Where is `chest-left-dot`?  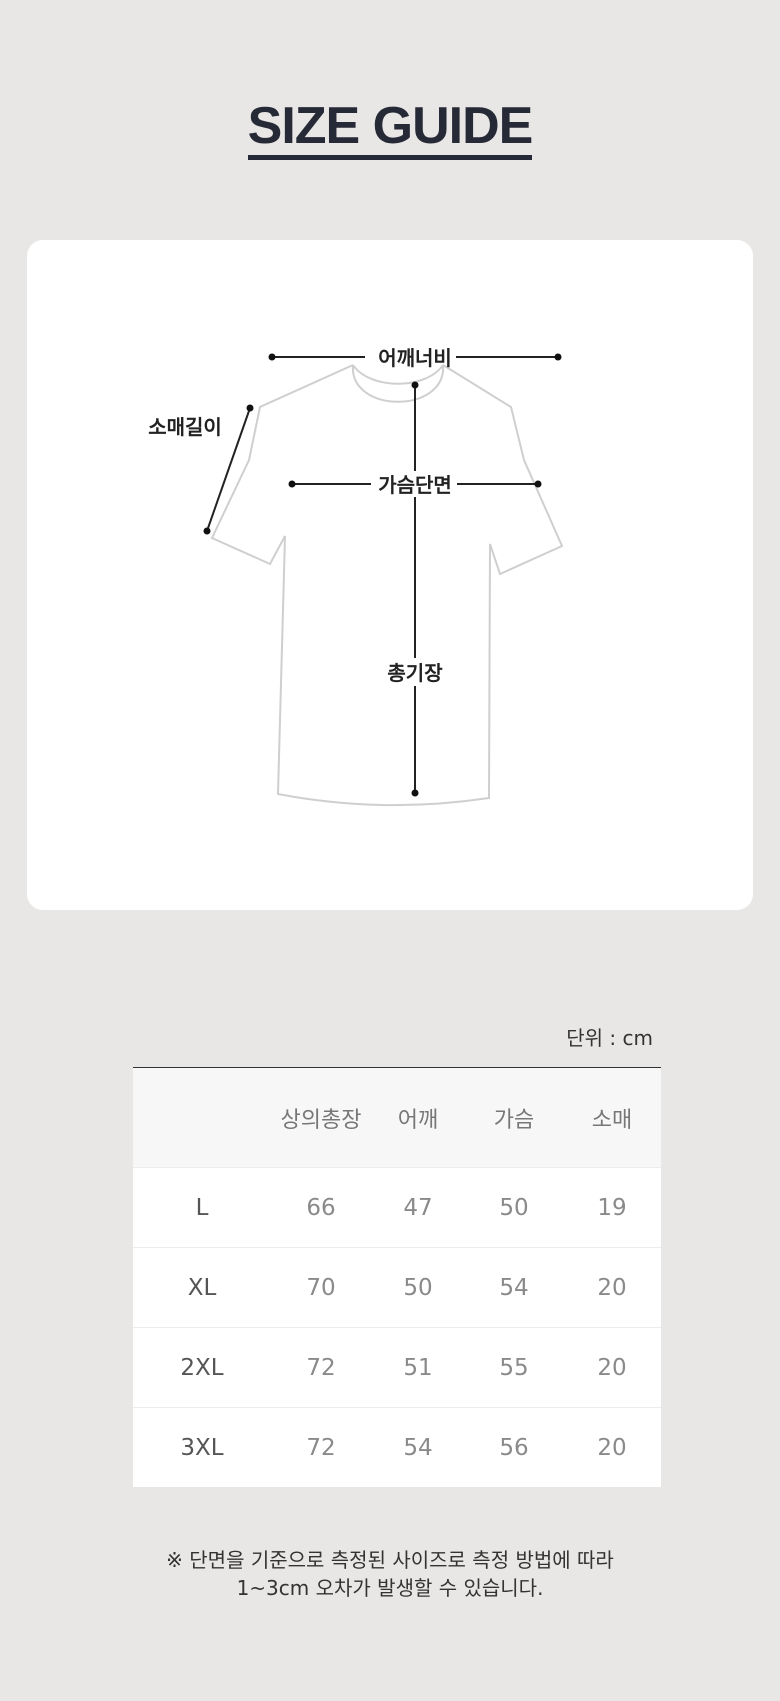
chest-left-dot is located at coordinates (292, 484).